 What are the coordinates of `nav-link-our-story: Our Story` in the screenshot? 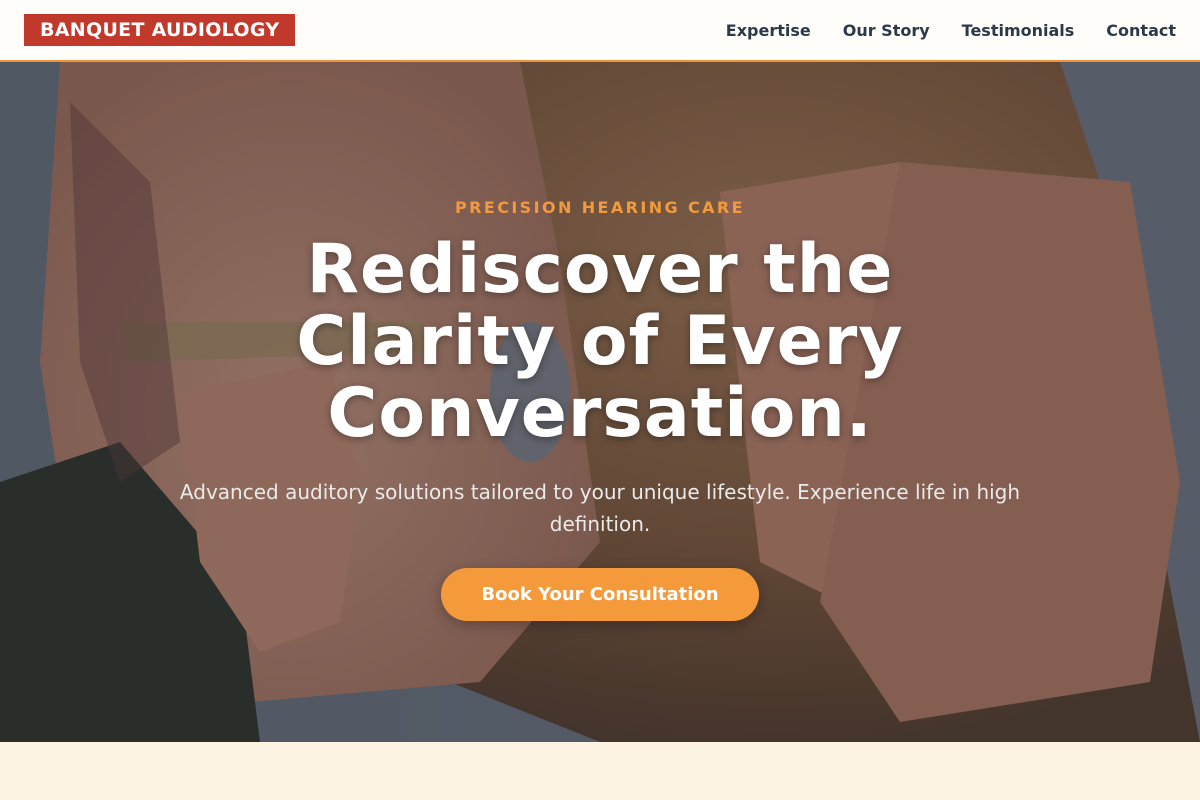 It's located at (886, 30).